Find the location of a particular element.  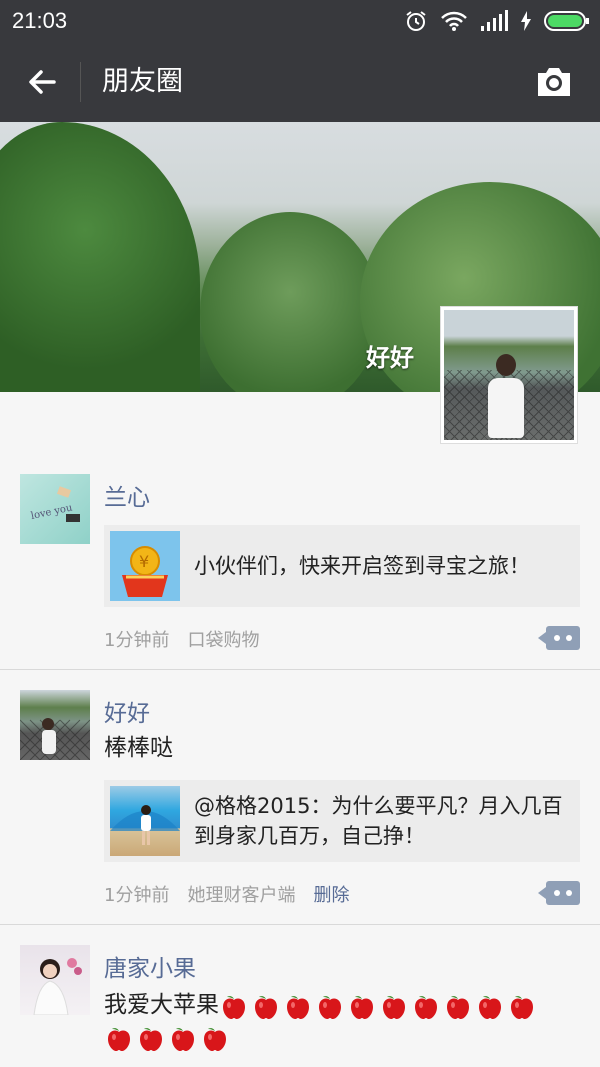

wifi-icon is located at coordinates (454, 21).